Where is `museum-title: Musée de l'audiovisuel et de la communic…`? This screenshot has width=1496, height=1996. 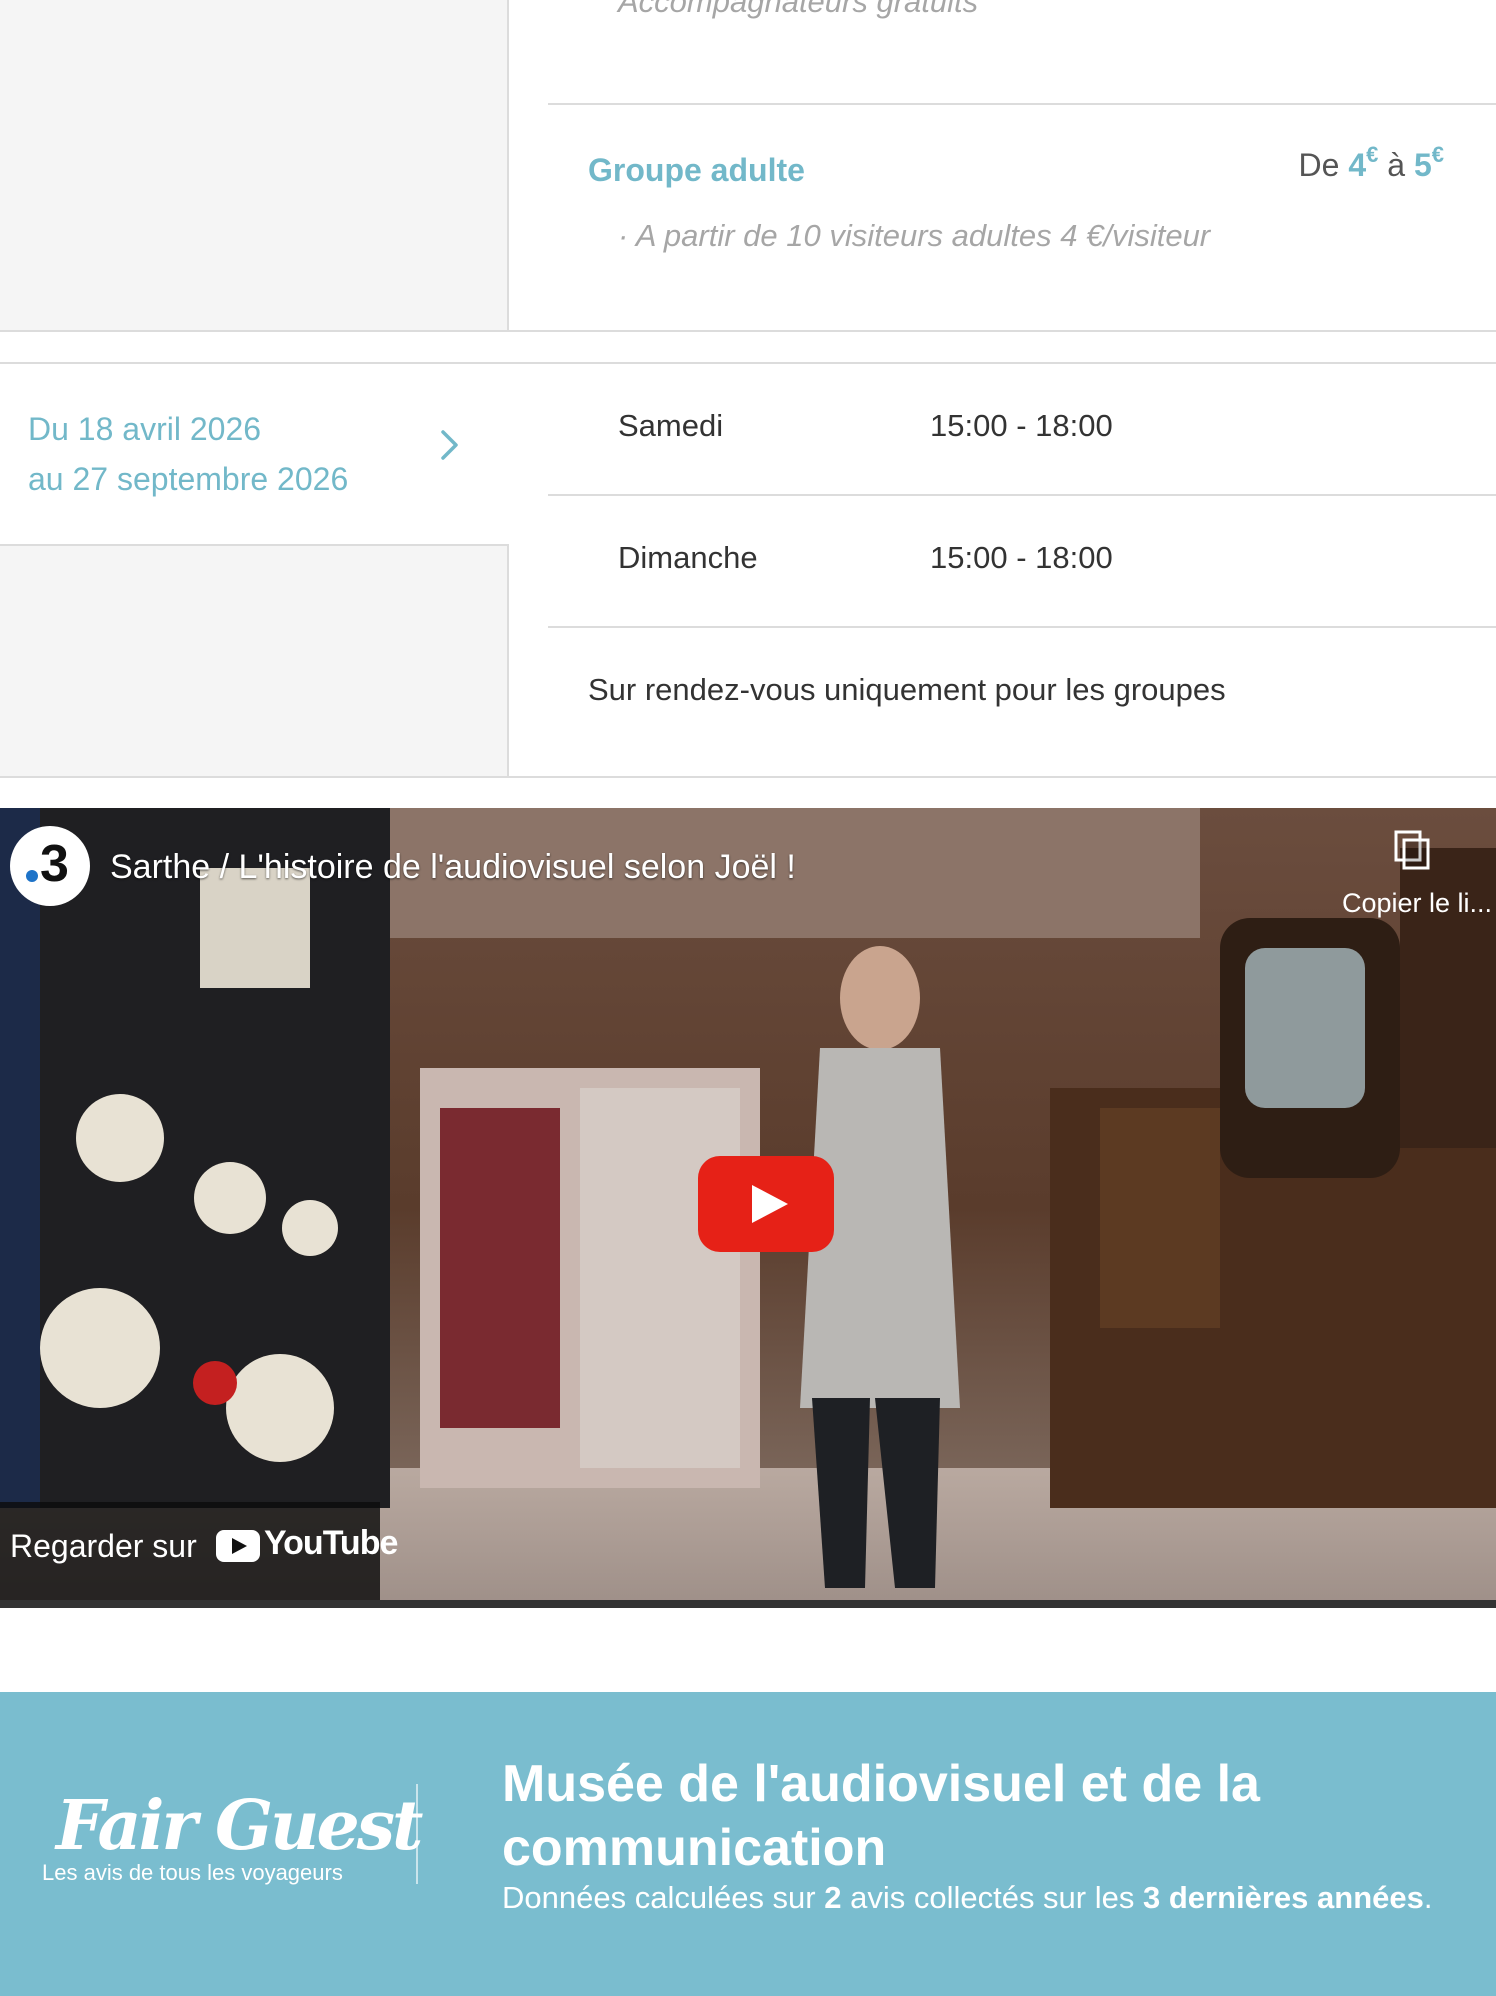 museum-title: Musée de l'audiovisuel et de la communic… is located at coordinates (881, 1816).